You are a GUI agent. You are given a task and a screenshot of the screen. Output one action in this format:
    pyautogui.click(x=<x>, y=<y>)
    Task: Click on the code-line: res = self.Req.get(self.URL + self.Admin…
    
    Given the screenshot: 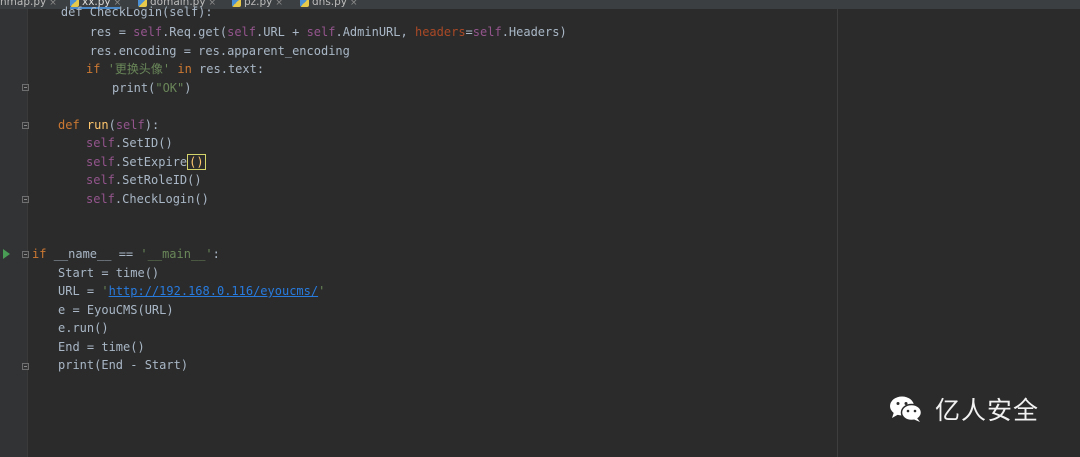 What is the action you would take?
    pyautogui.click(x=299, y=32)
    